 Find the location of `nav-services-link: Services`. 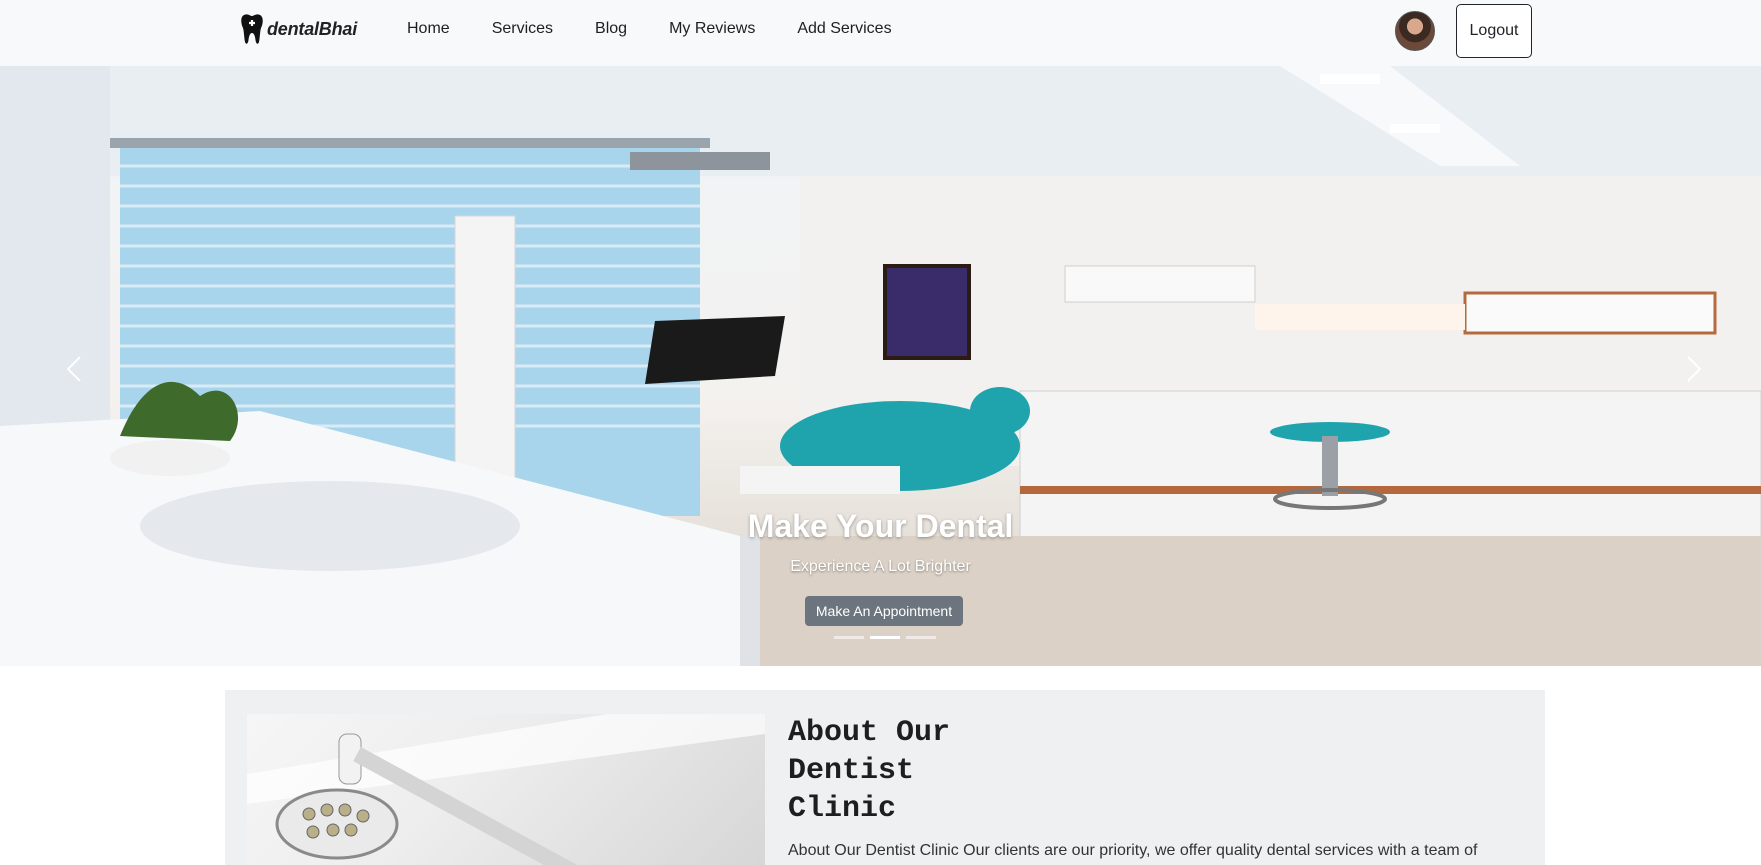

nav-services-link: Services is located at coordinates (522, 29).